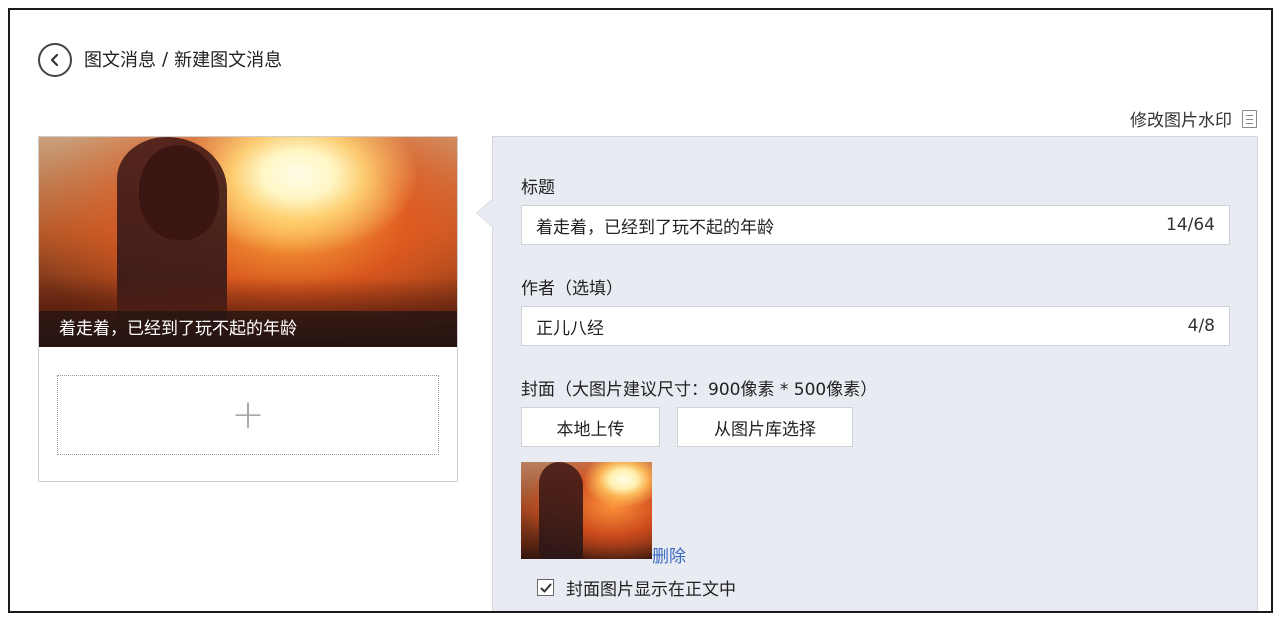 This screenshot has width=1280, height=624. What do you see at coordinates (651, 590) in the screenshot?
I see `show-cover-label: 封面图片显示在正文中` at bounding box center [651, 590].